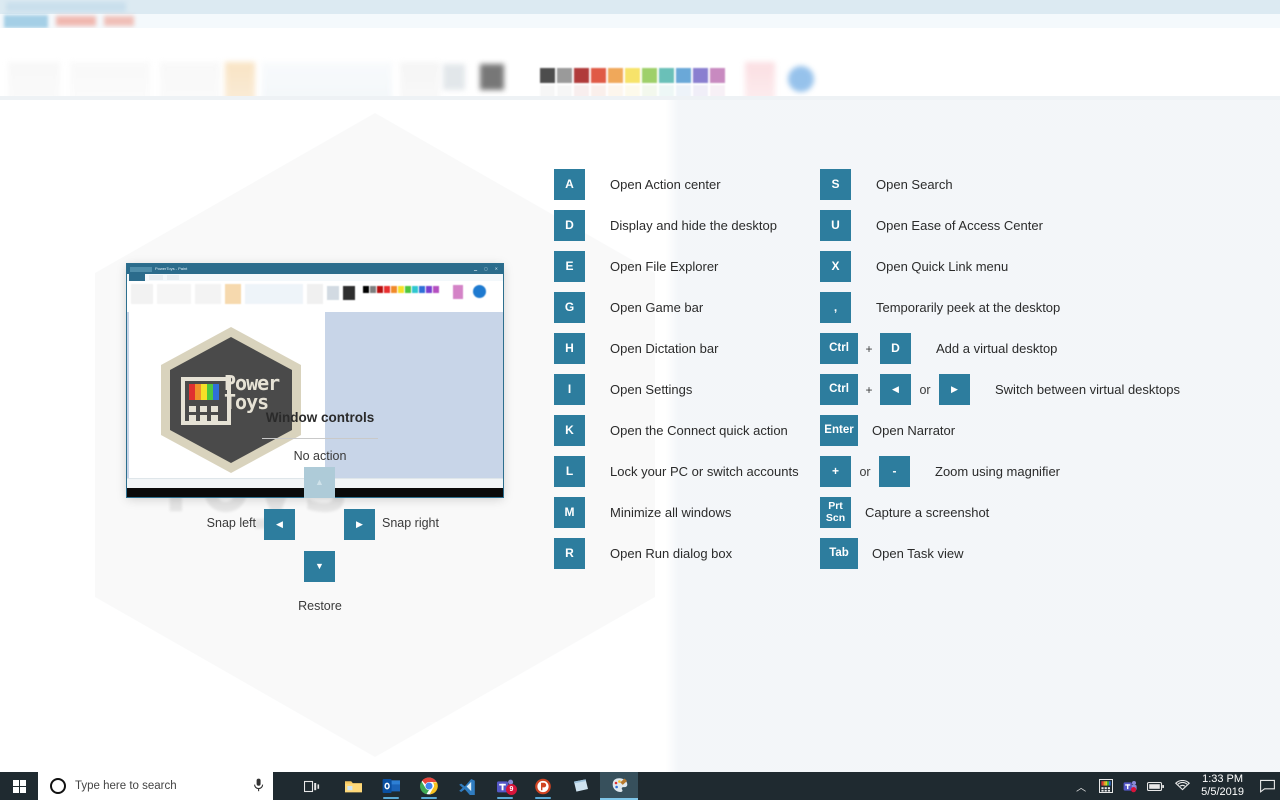 The width and height of the screenshot is (1280, 800). Describe the element at coordinates (1081, 786) in the screenshot. I see `show-hidden-icons-chevron: ︿` at that location.